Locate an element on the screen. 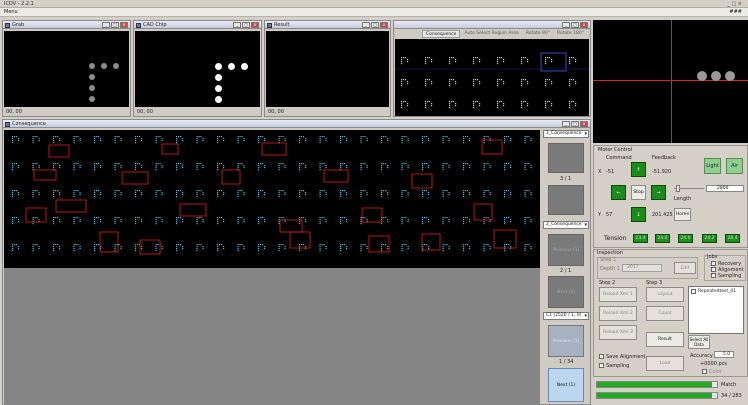 This screenshot has height=405, width=748. next-bottom-button: Next (1) is located at coordinates (566, 385).